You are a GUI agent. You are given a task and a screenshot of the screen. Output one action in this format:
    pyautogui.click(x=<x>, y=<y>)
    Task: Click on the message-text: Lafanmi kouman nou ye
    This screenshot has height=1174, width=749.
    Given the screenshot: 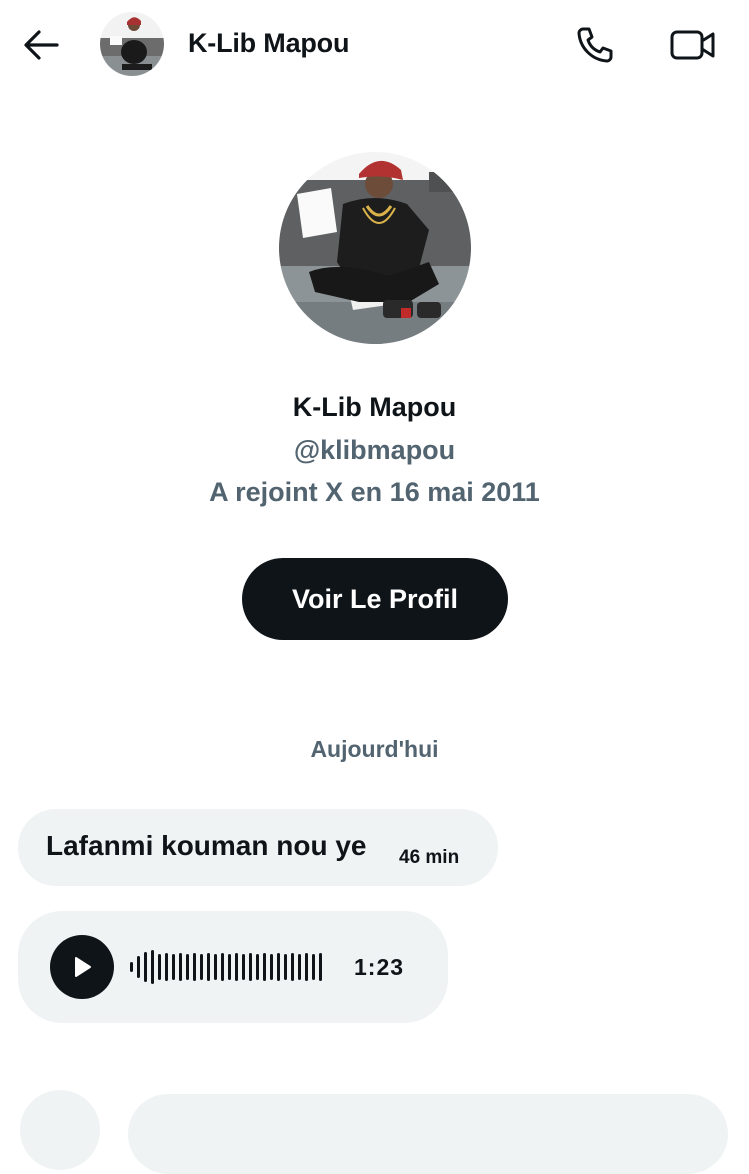 What is the action you would take?
    pyautogui.click(x=206, y=845)
    